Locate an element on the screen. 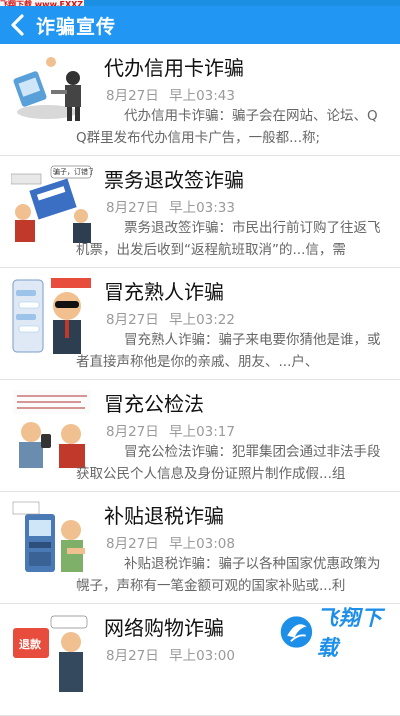 This screenshot has width=400, height=716. article-time: 早上03:08 is located at coordinates (202, 544).